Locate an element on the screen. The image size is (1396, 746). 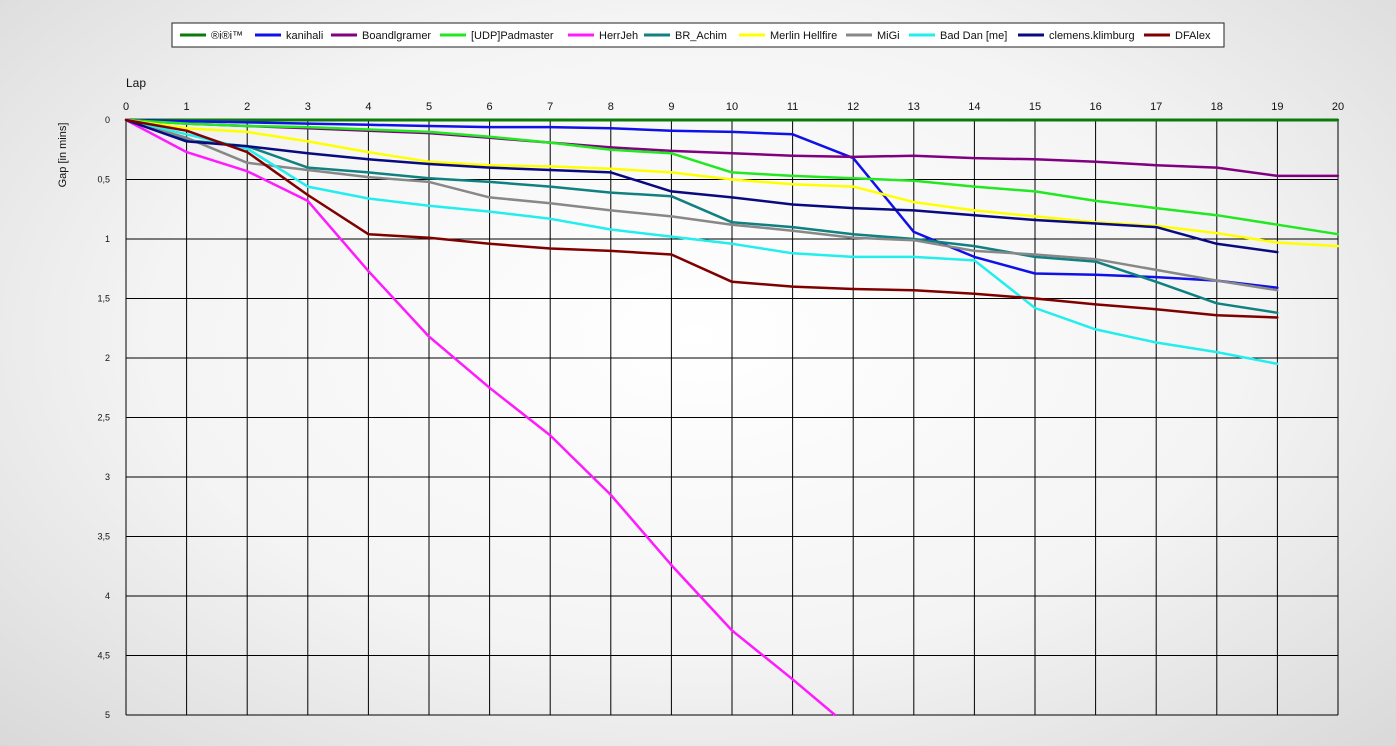
legend-label: DFAlex is located at coordinates (1193, 36).